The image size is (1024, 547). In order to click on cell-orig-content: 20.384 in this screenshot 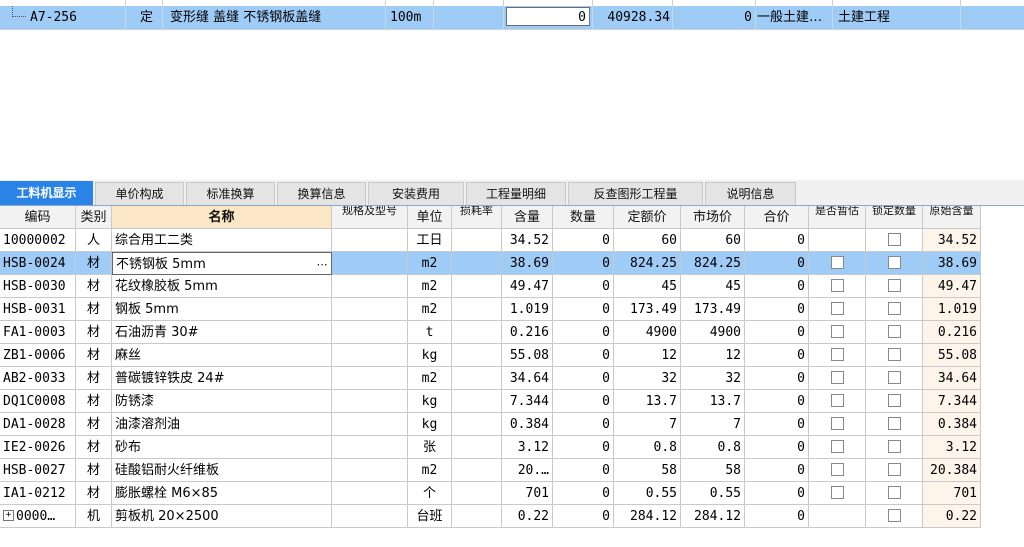, I will do `click(952, 470)`.